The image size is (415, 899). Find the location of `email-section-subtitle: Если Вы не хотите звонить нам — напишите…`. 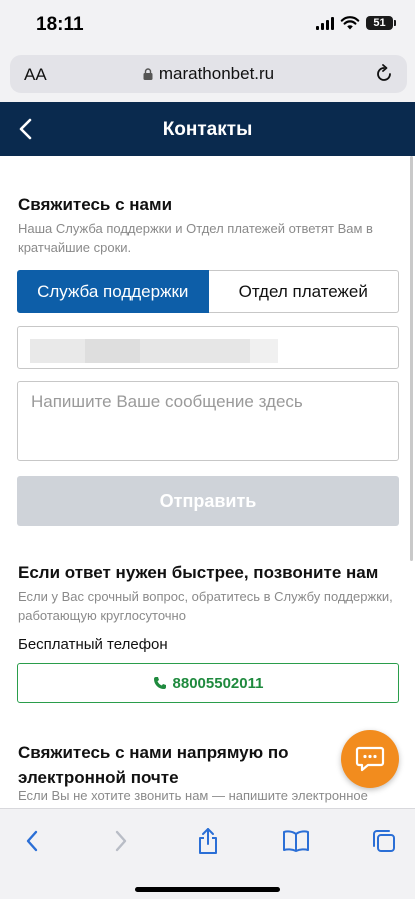

email-section-subtitle: Если Вы не хотите звонить нам — напишите… is located at coordinates (193, 798).